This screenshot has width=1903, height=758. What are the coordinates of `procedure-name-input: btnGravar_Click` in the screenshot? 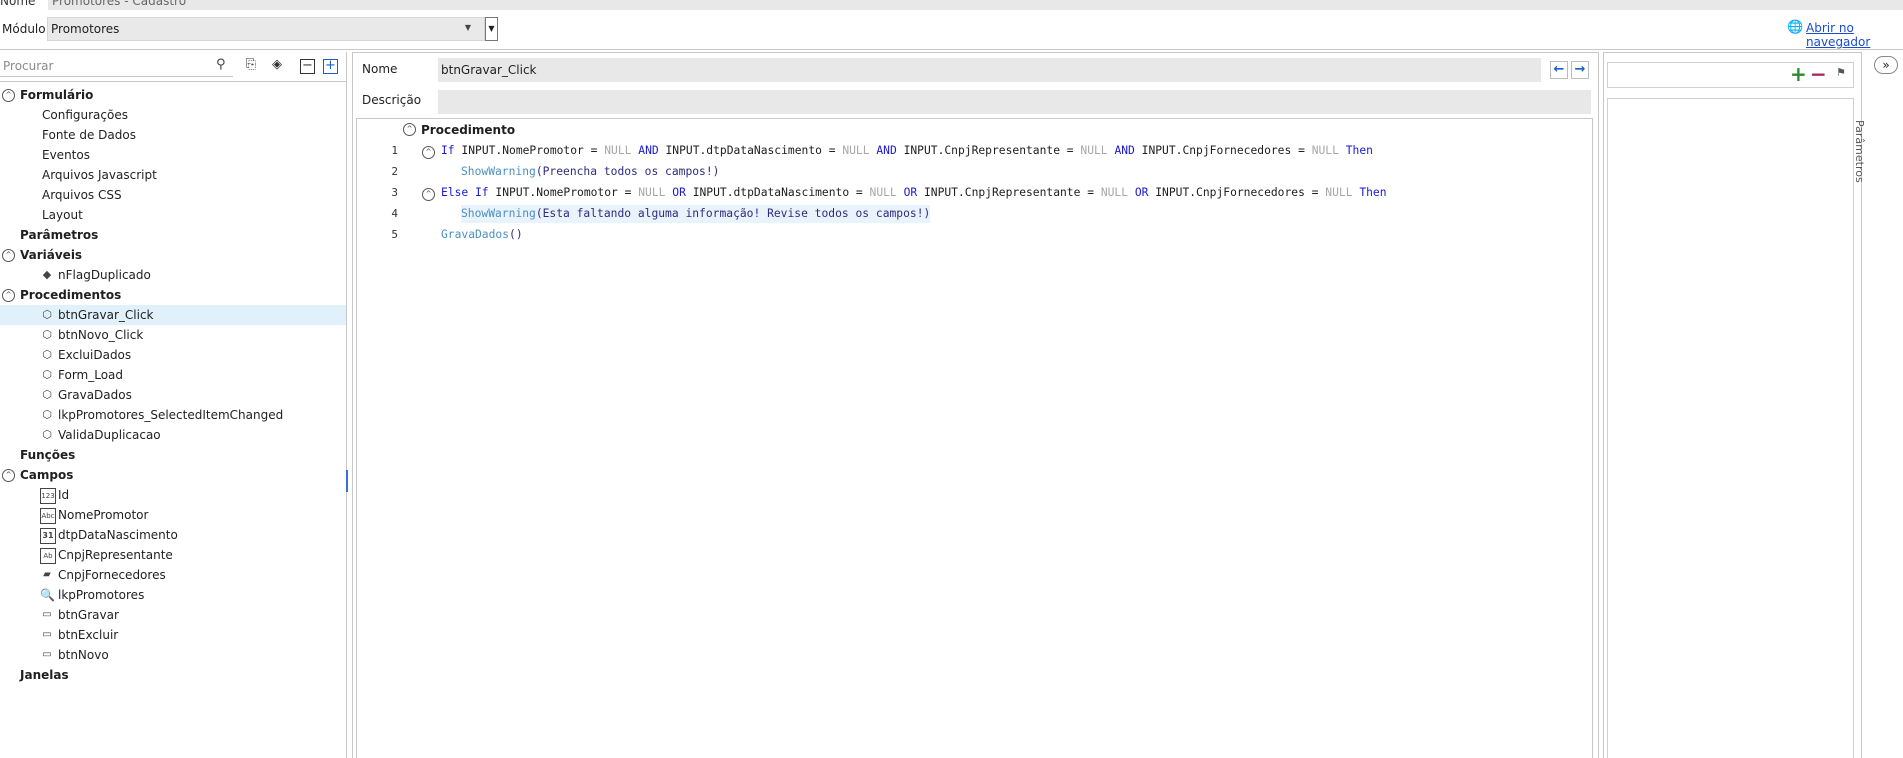 It's located at (989, 70).